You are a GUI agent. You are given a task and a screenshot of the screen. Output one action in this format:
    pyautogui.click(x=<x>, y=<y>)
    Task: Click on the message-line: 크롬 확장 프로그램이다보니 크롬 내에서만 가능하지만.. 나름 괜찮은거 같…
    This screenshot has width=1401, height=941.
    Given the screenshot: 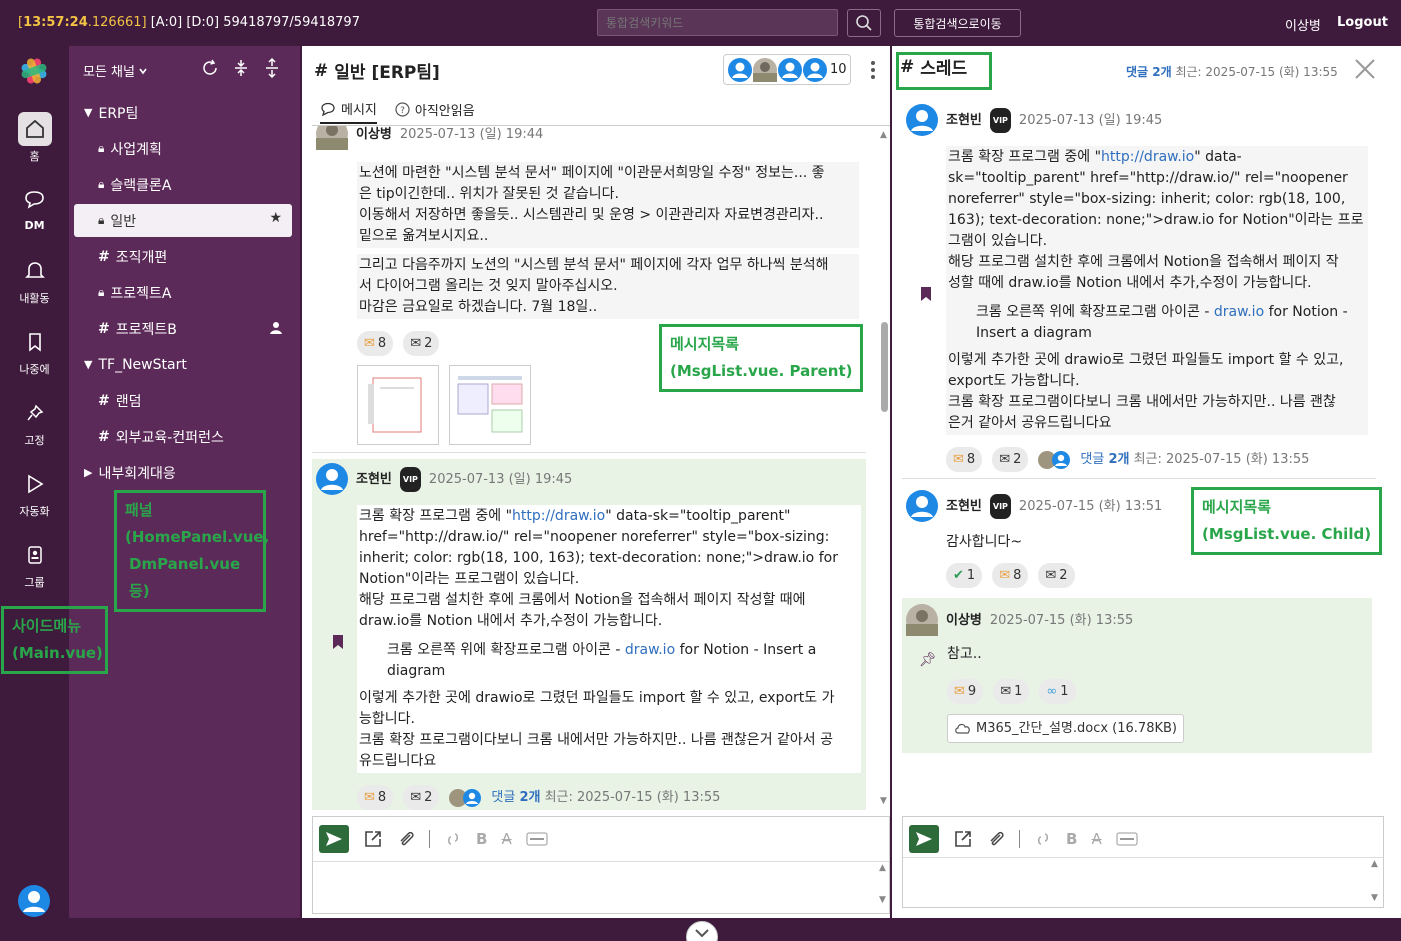 What is the action you would take?
    pyautogui.click(x=596, y=740)
    